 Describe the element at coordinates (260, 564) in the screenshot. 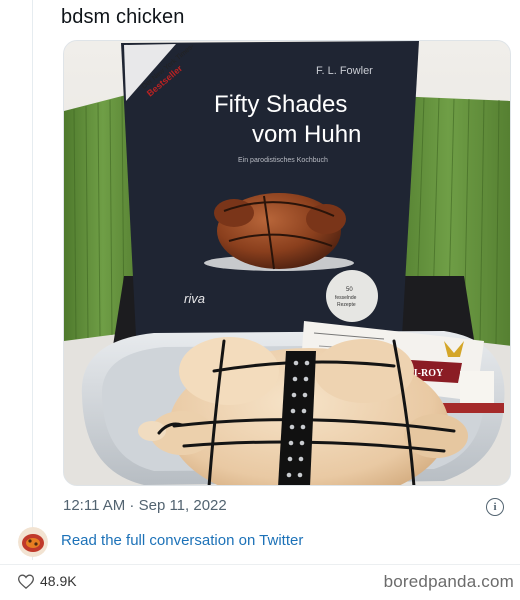

I see `footer-divider` at that location.